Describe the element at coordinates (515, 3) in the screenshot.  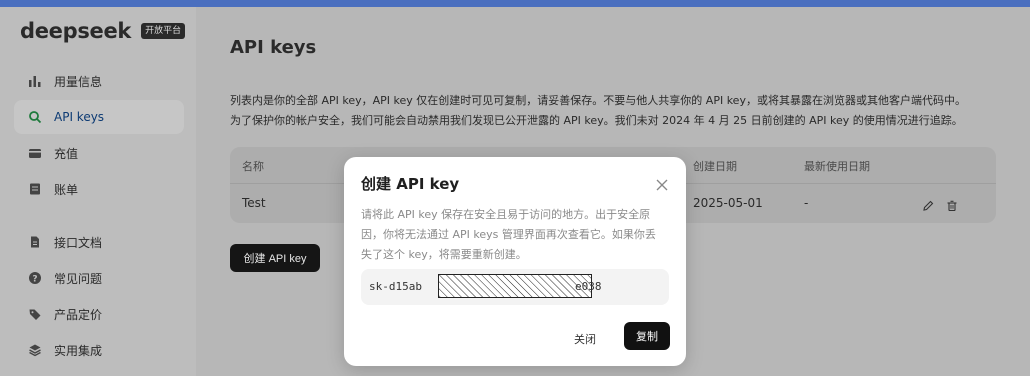
I see `top-accent-bar` at that location.